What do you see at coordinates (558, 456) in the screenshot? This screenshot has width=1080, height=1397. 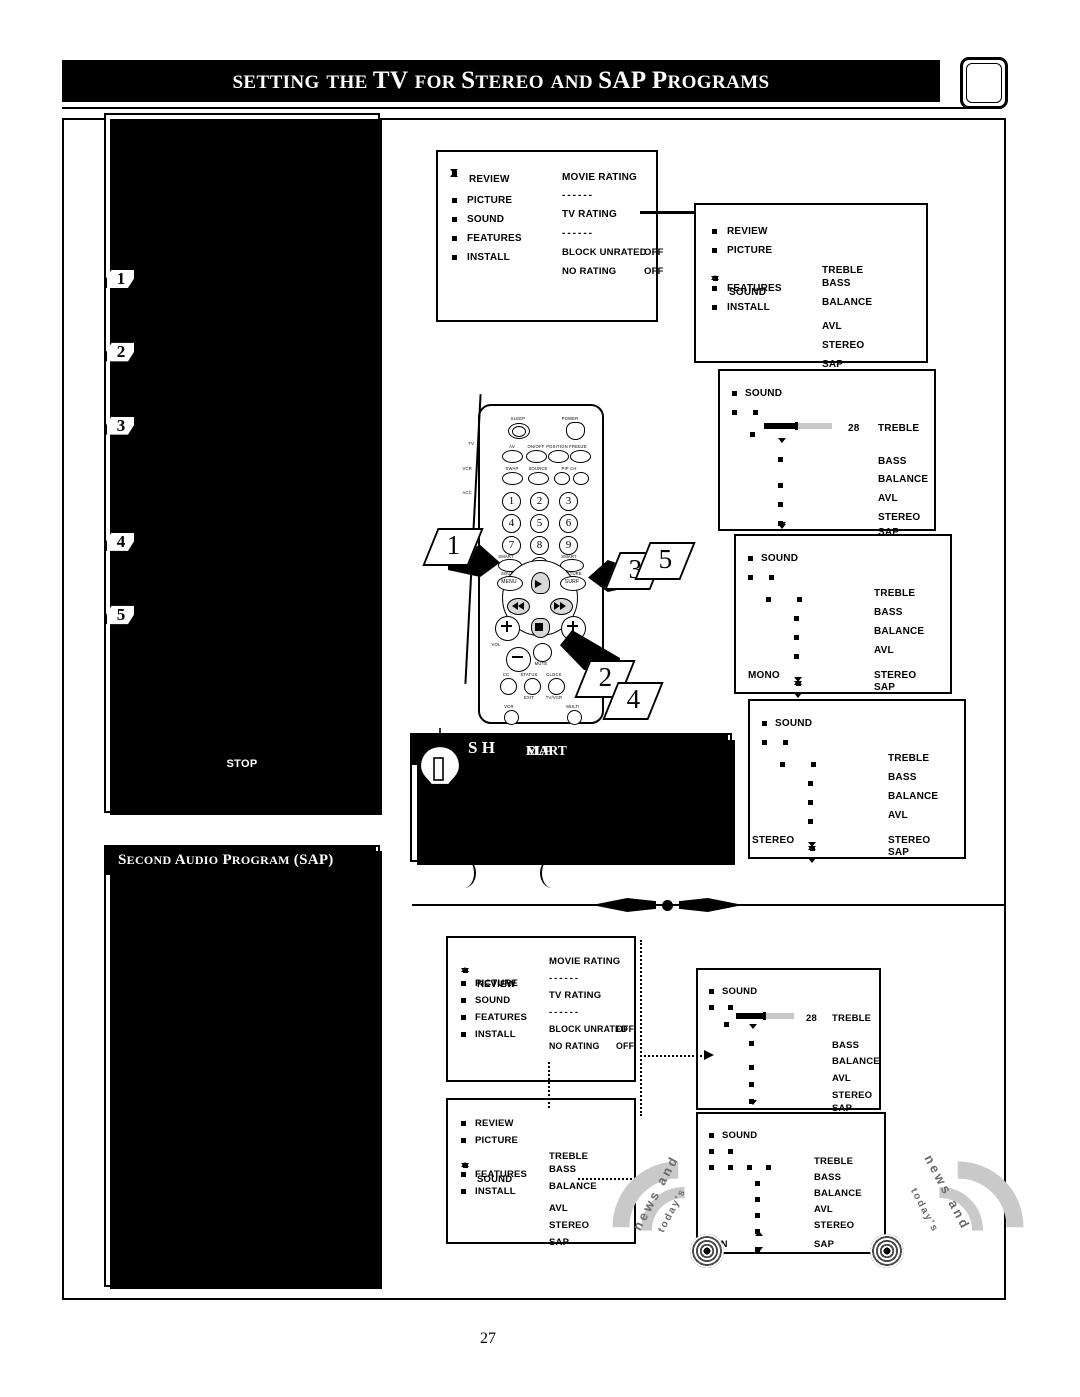 I see `button-position` at bounding box center [558, 456].